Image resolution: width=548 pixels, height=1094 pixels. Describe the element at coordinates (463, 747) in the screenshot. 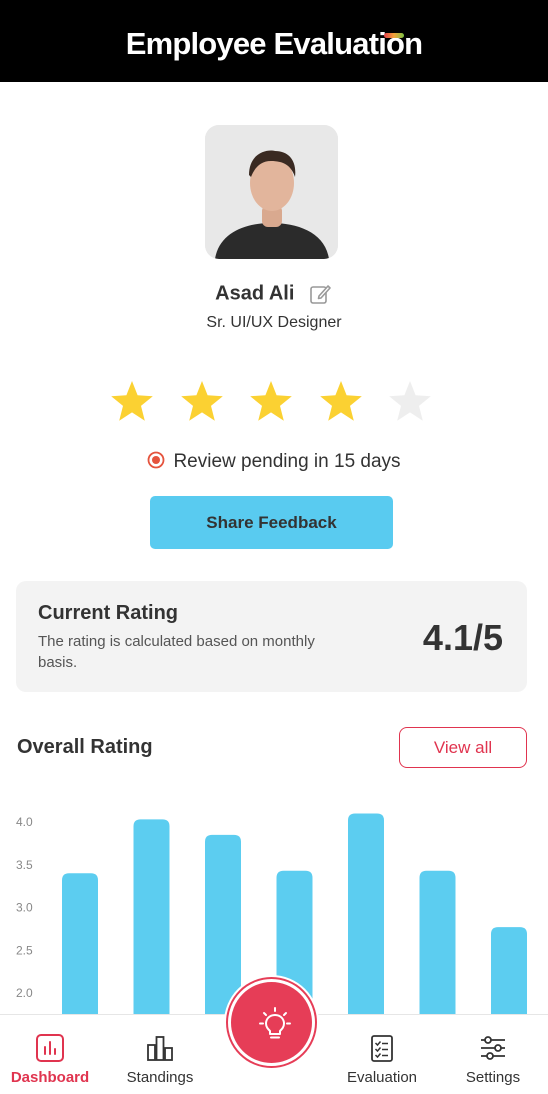

I see `view-all-button: View all` at that location.